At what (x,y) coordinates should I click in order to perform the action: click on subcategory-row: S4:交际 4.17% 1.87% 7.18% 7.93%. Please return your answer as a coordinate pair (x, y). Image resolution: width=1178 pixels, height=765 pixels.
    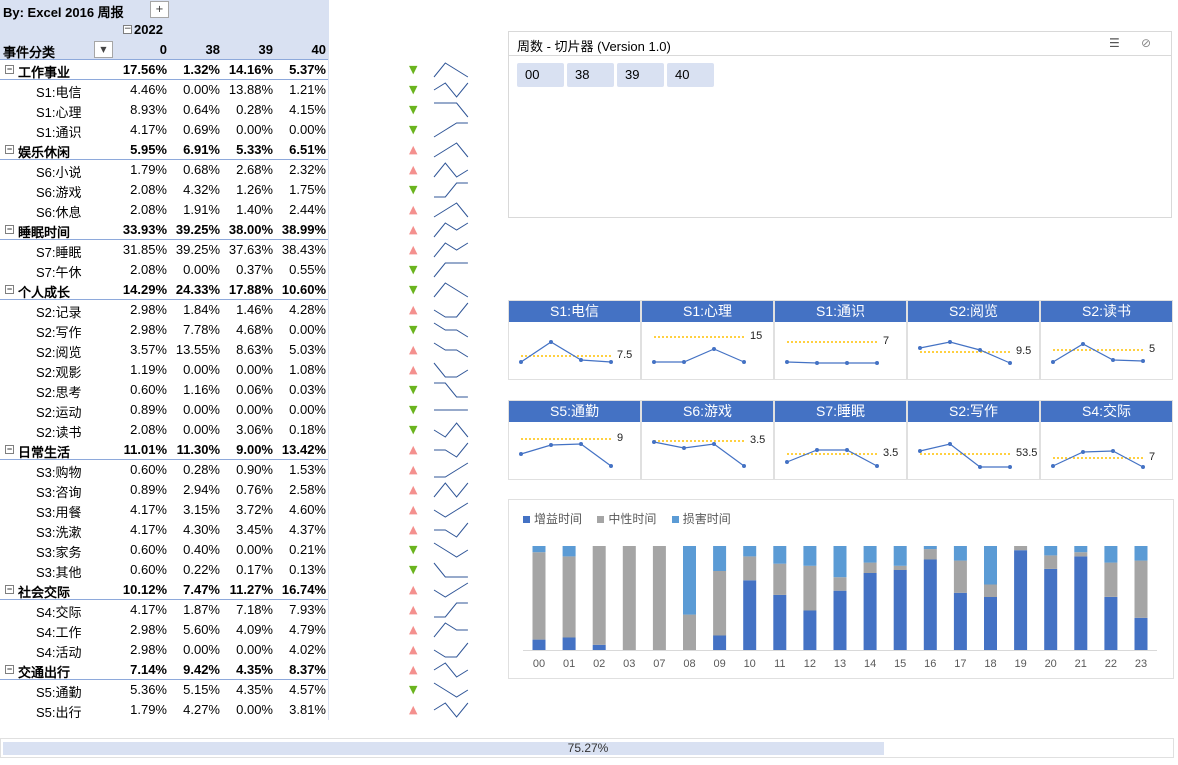
    Looking at the image, I should click on (164, 610).